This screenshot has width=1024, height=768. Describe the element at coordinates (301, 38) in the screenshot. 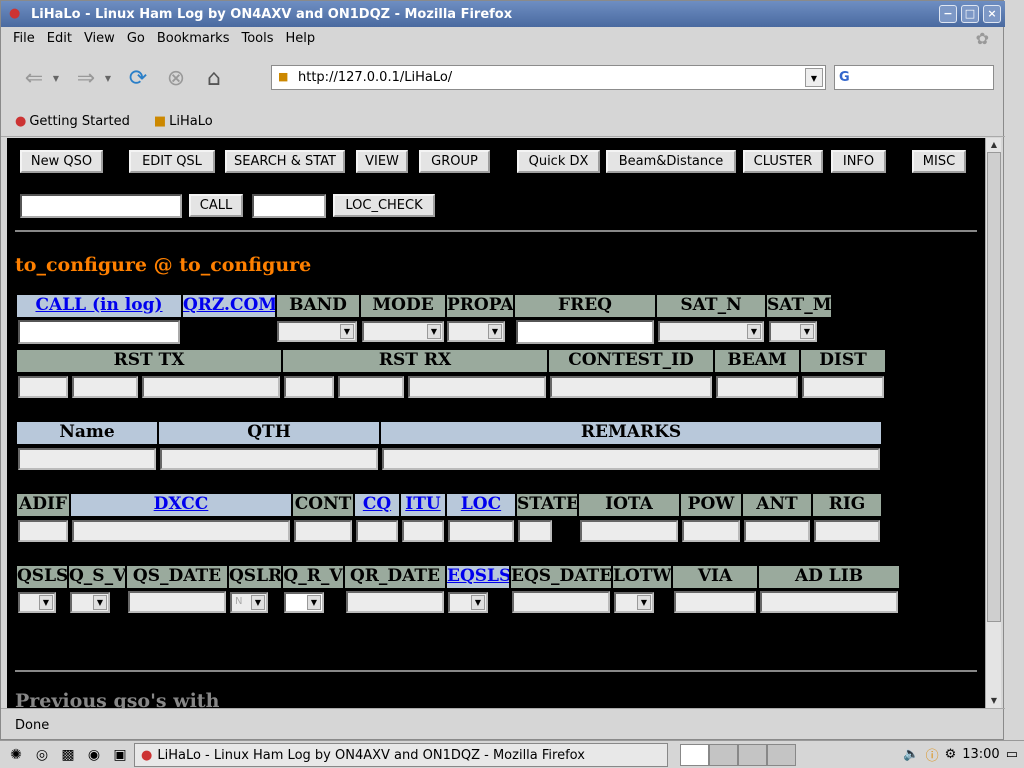

I see `menu-help: Help` at that location.